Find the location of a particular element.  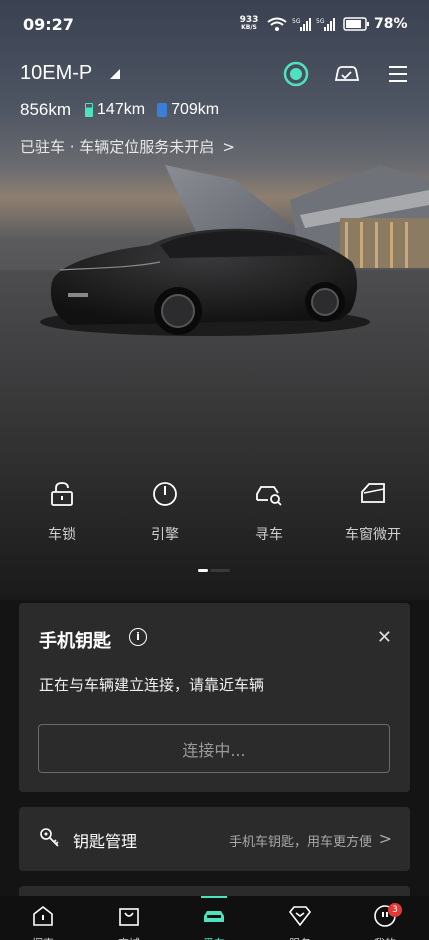

fuel-range: 709km is located at coordinates (188, 110).